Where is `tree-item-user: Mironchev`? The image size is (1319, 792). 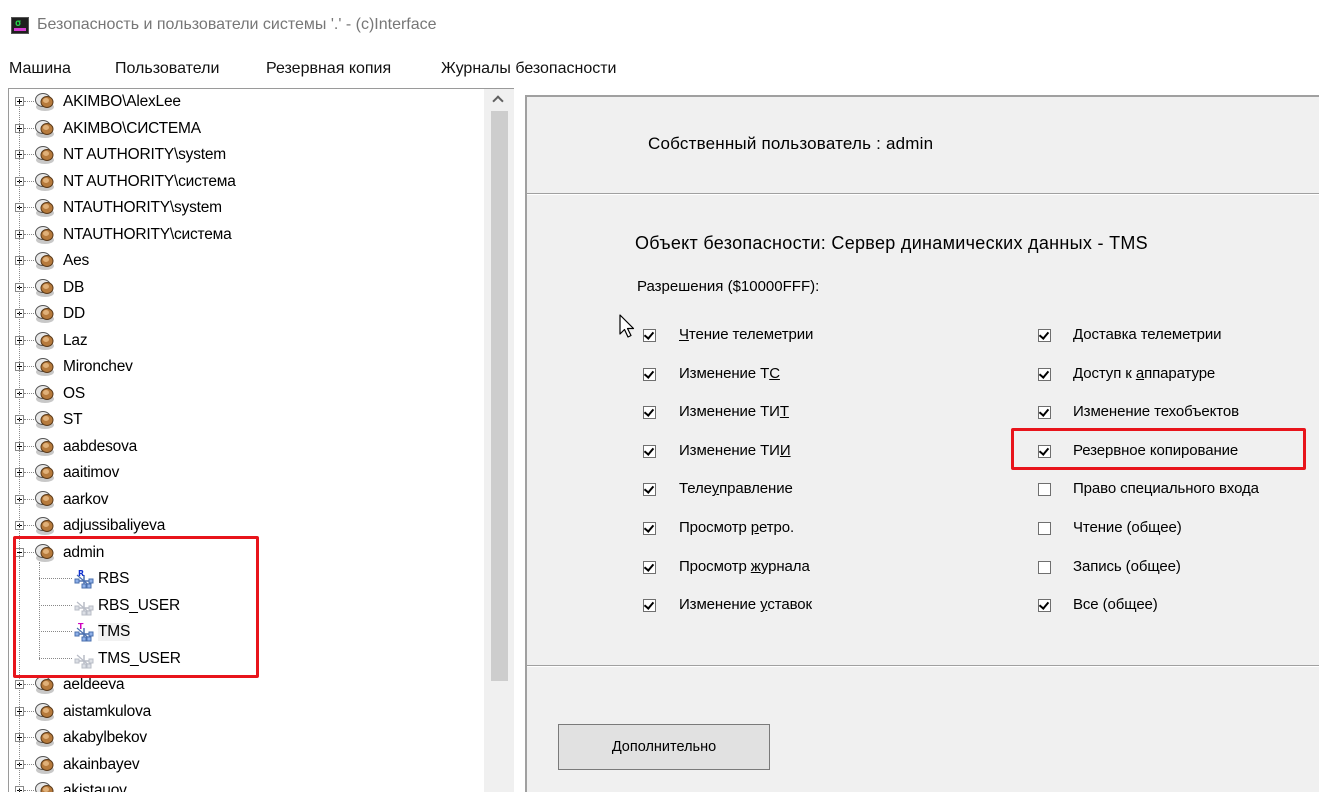 tree-item-user: Mironchev is located at coordinates (246, 367).